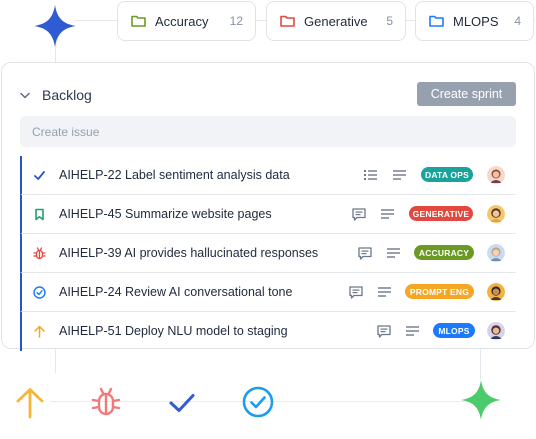 Image resolution: width=536 pixels, height=439 pixels. I want to click on chip-accuracy: Accuracy 12, so click(186, 21).